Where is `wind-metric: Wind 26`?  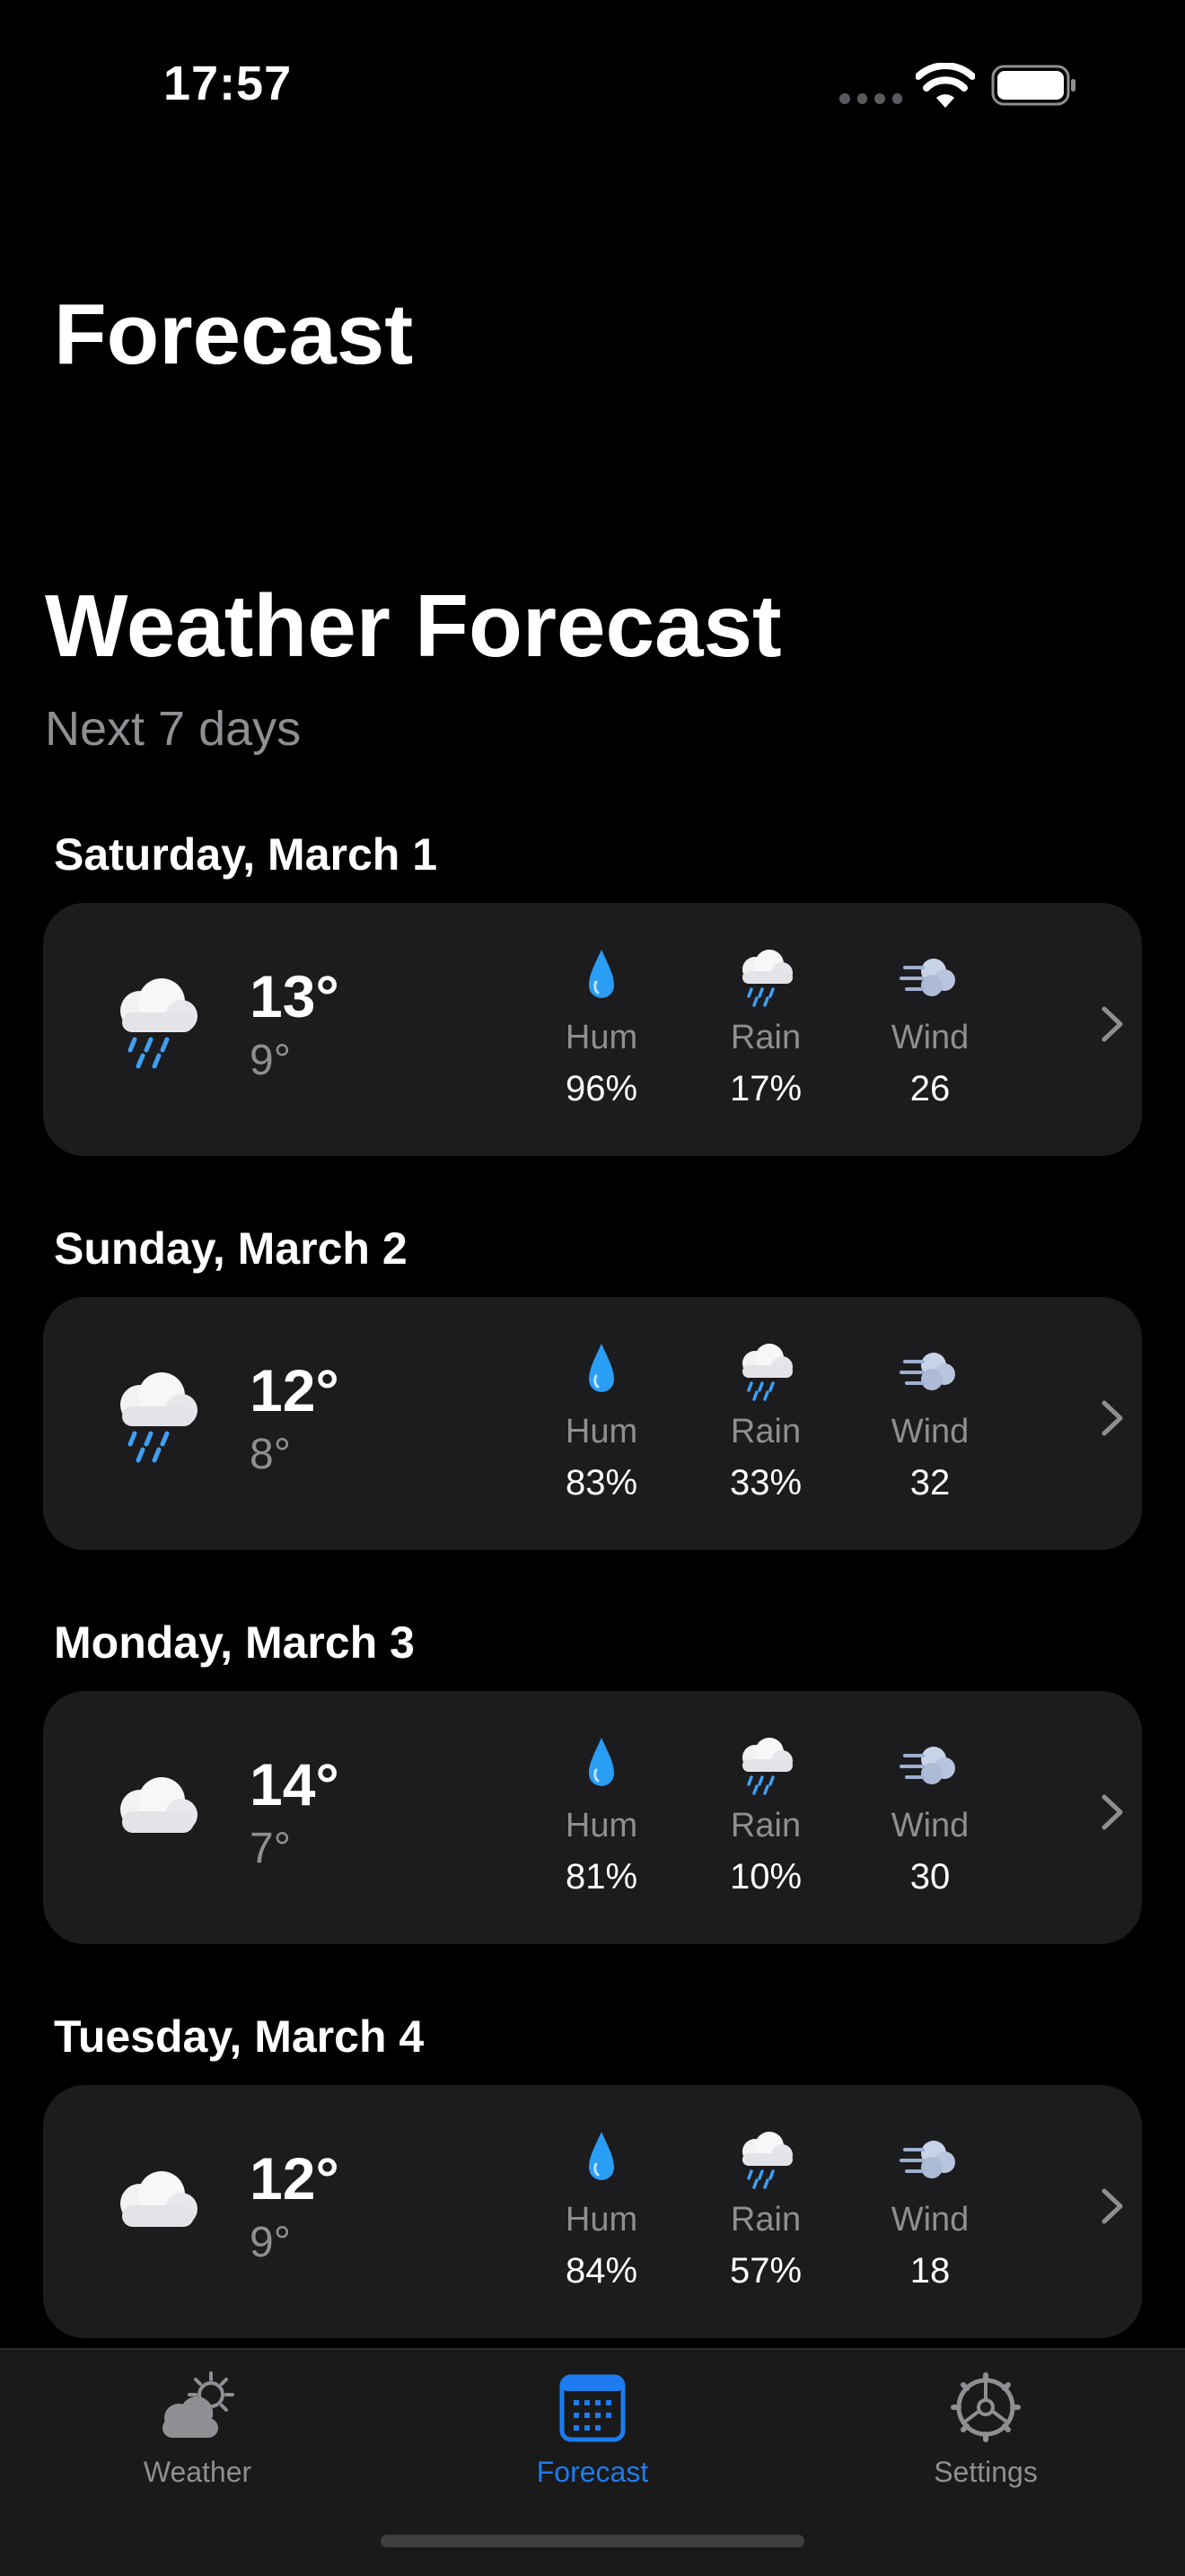 wind-metric: Wind 26 is located at coordinates (930, 1028).